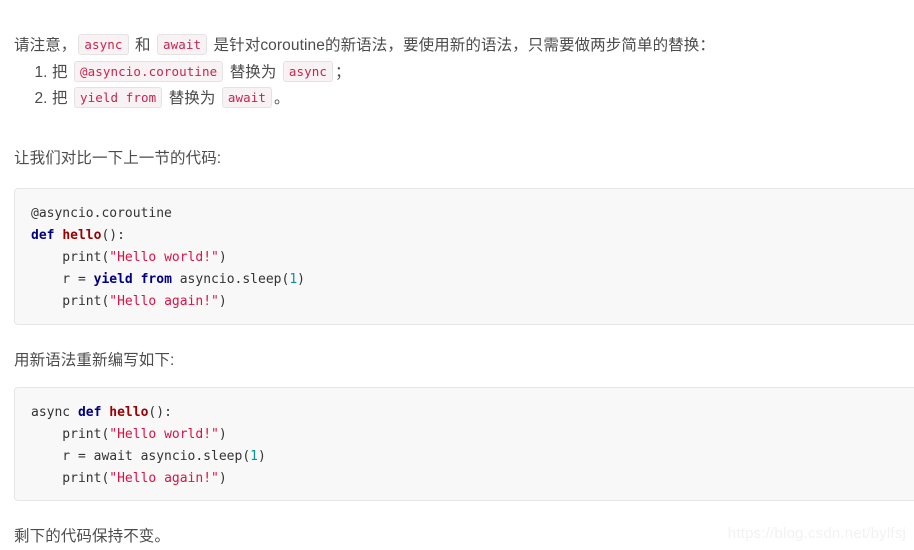 The height and width of the screenshot is (550, 914). What do you see at coordinates (118, 97) in the screenshot?
I see `inline-code-yield-from: yield from` at bounding box center [118, 97].